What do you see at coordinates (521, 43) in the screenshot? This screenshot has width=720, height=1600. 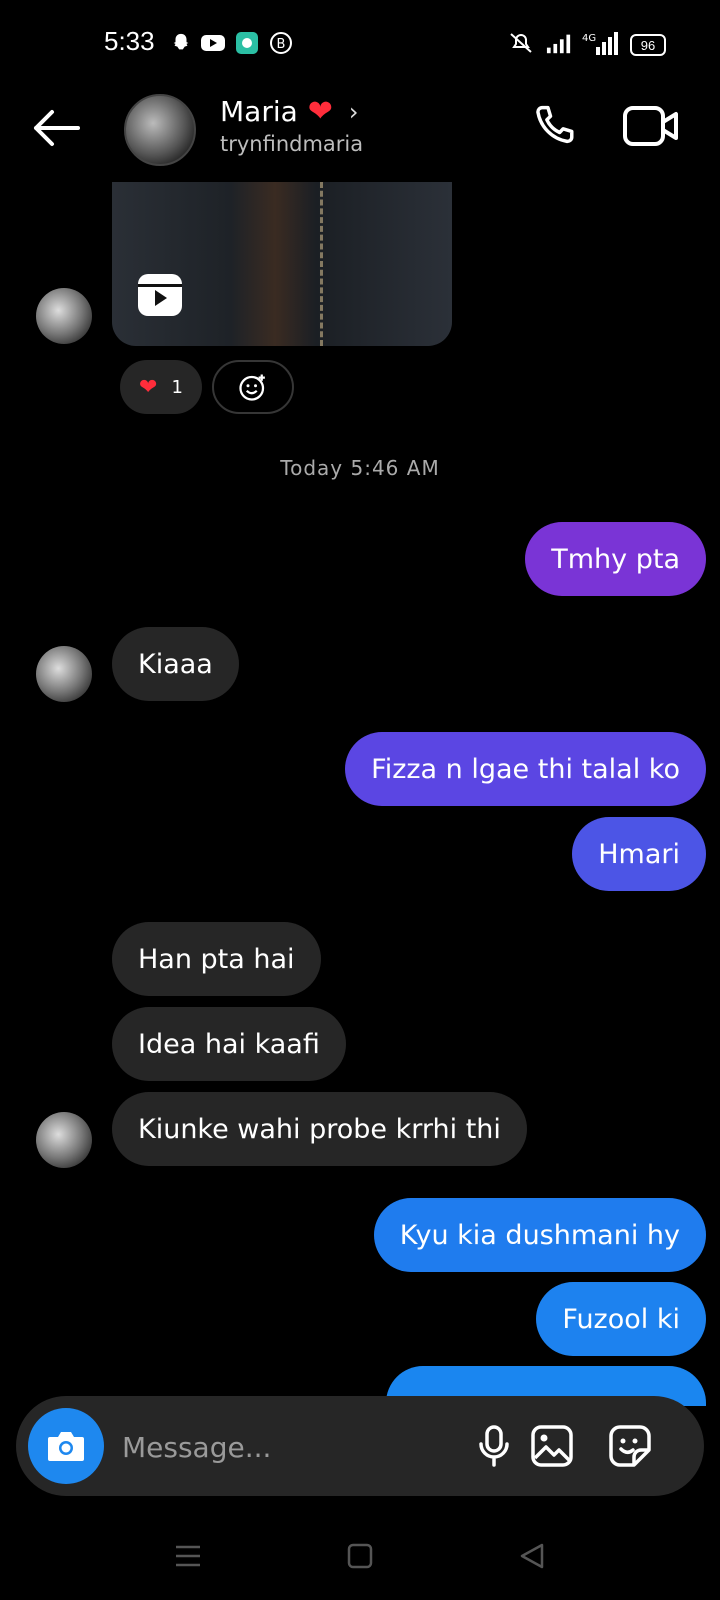 I see `mute-icon` at bounding box center [521, 43].